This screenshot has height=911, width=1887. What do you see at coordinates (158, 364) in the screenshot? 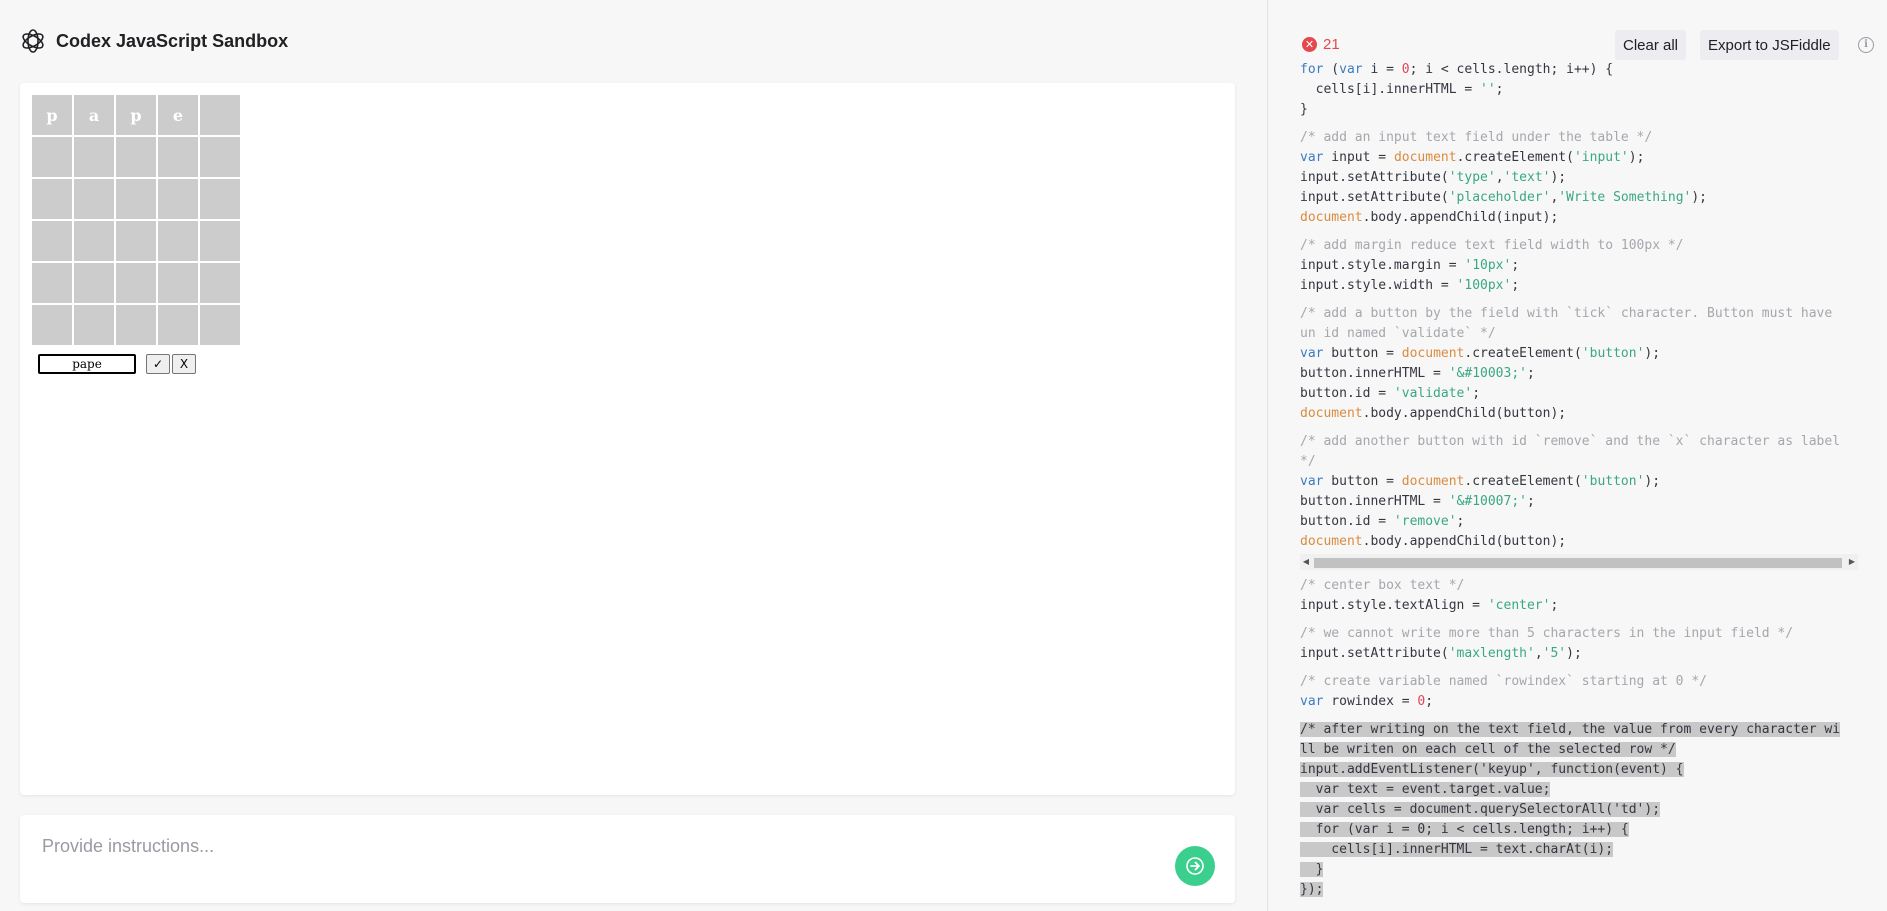
I see `validate-button: ✓` at bounding box center [158, 364].